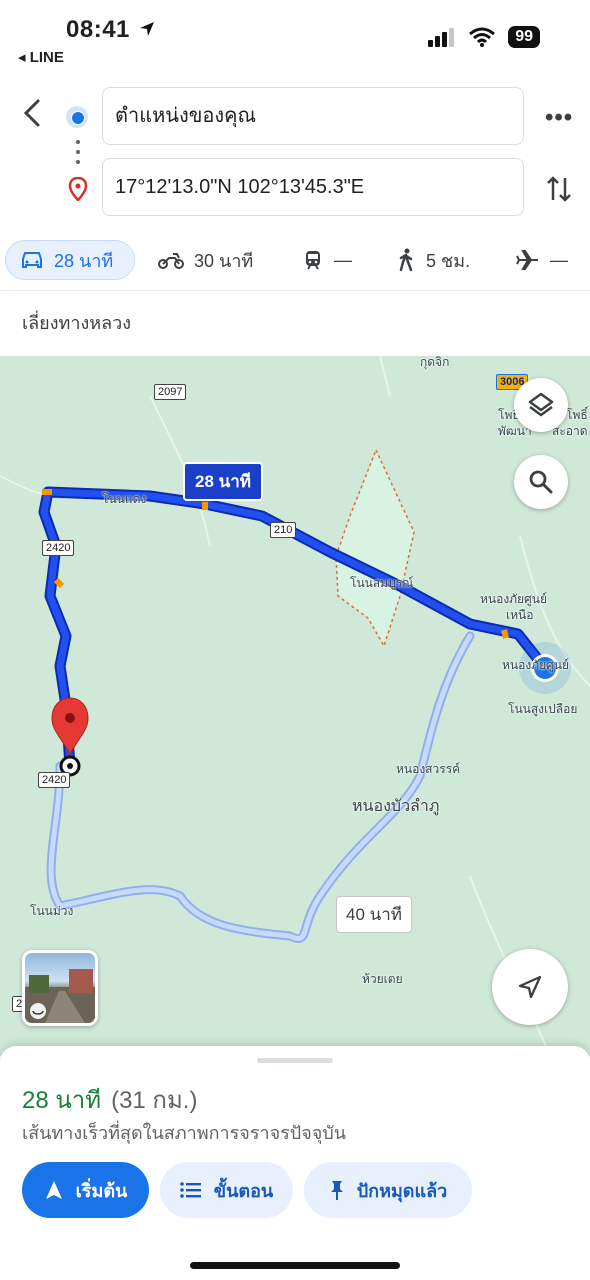 The width and height of the screenshot is (590, 1280). Describe the element at coordinates (406, 260) in the screenshot. I see `walking-icon` at that location.